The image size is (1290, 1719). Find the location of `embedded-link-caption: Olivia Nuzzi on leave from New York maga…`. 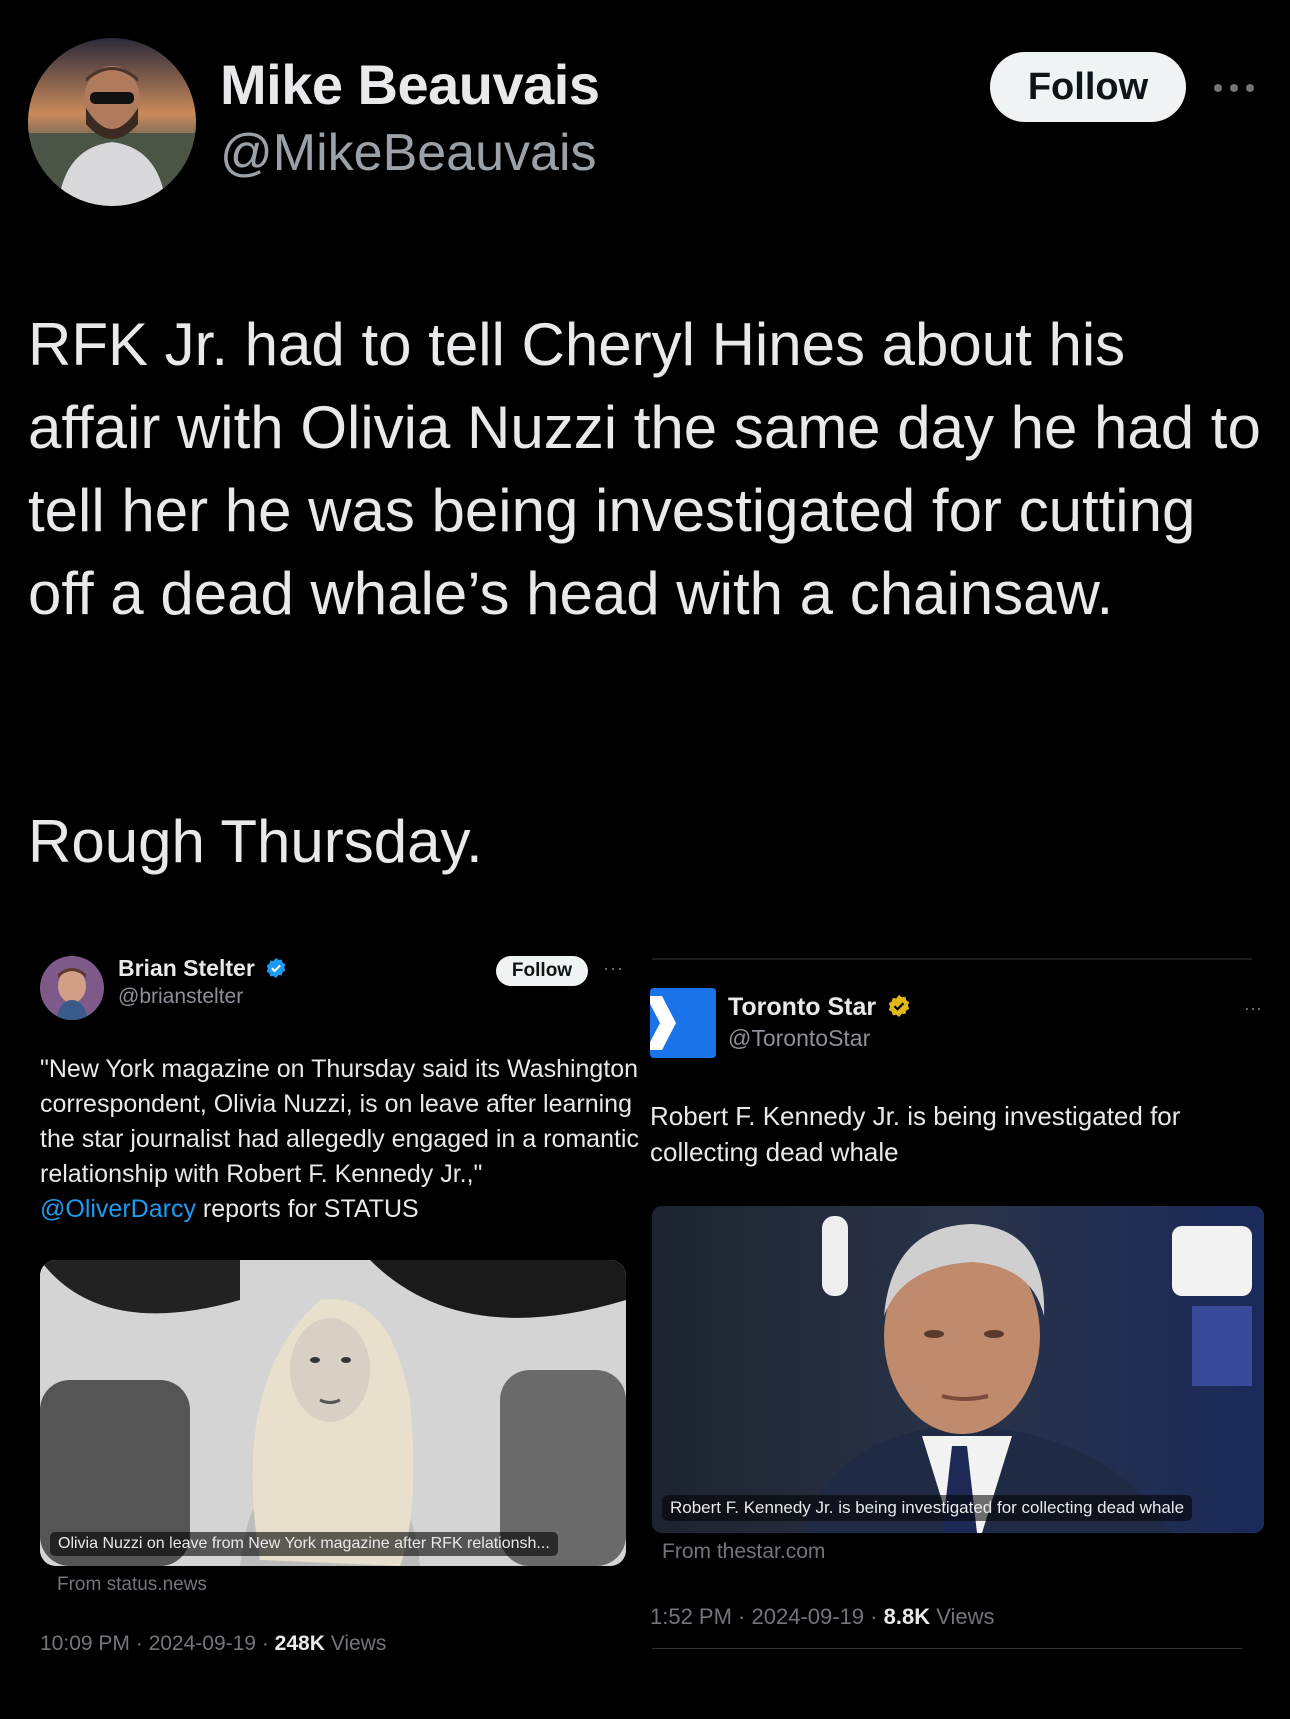

embedded-link-caption: Olivia Nuzzi on leave from New York maga… is located at coordinates (304, 1544).